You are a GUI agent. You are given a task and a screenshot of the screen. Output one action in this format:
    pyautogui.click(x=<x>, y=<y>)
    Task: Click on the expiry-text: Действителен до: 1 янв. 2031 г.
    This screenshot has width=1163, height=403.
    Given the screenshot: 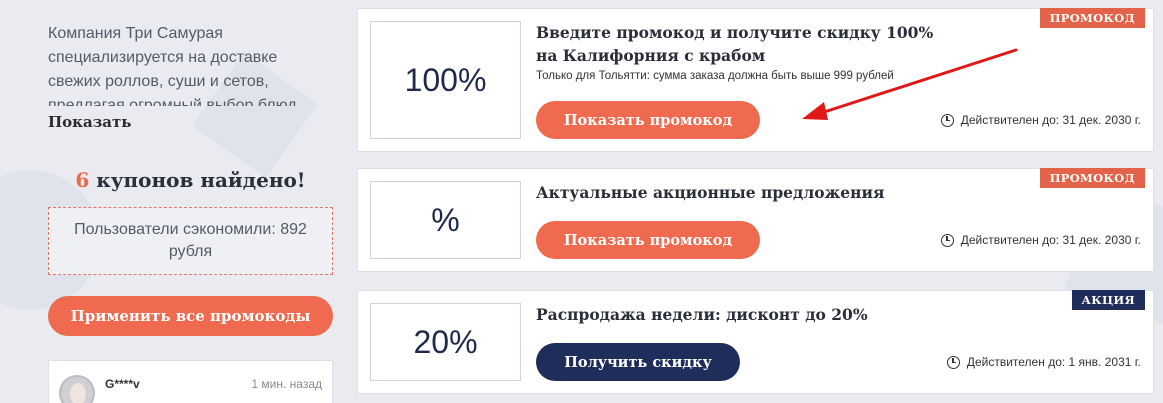 What is the action you would take?
    pyautogui.click(x=1053, y=362)
    